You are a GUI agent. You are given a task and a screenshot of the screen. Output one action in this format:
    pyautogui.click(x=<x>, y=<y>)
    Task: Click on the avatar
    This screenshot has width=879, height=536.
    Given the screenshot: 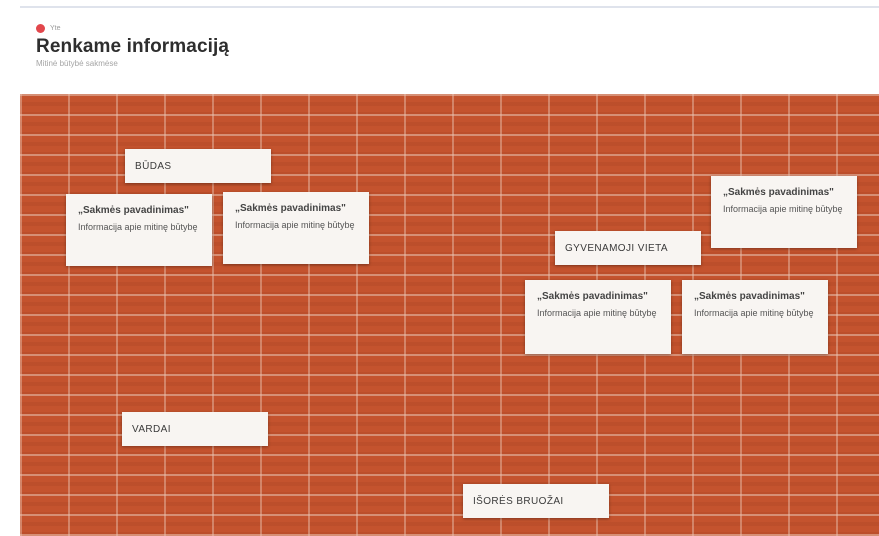 What is the action you would take?
    pyautogui.click(x=40, y=28)
    